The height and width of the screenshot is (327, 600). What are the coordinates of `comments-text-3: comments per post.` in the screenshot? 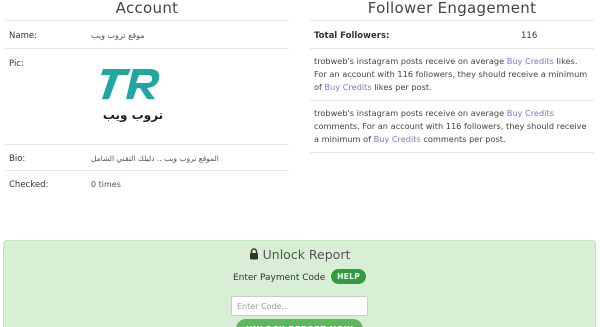 It's located at (463, 139).